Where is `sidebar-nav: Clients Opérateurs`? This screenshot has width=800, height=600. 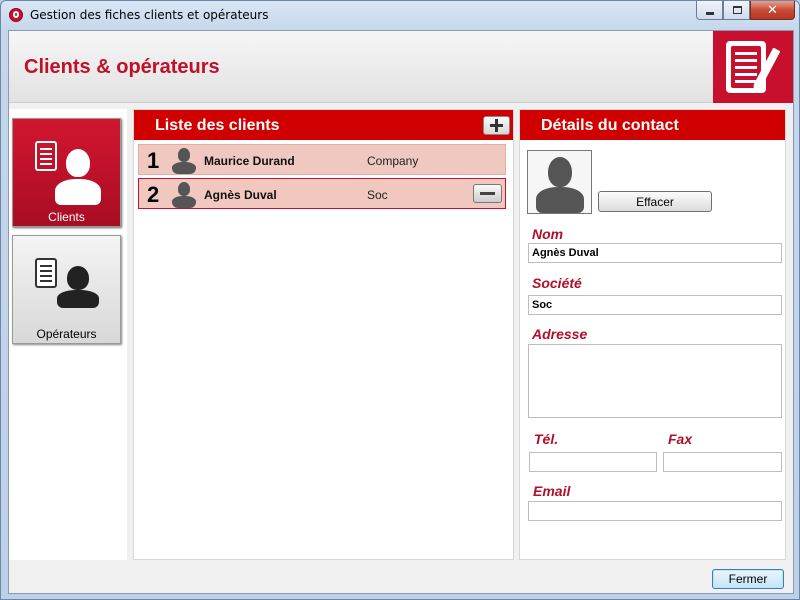 sidebar-nav: Clients Opérateurs is located at coordinates (68, 334).